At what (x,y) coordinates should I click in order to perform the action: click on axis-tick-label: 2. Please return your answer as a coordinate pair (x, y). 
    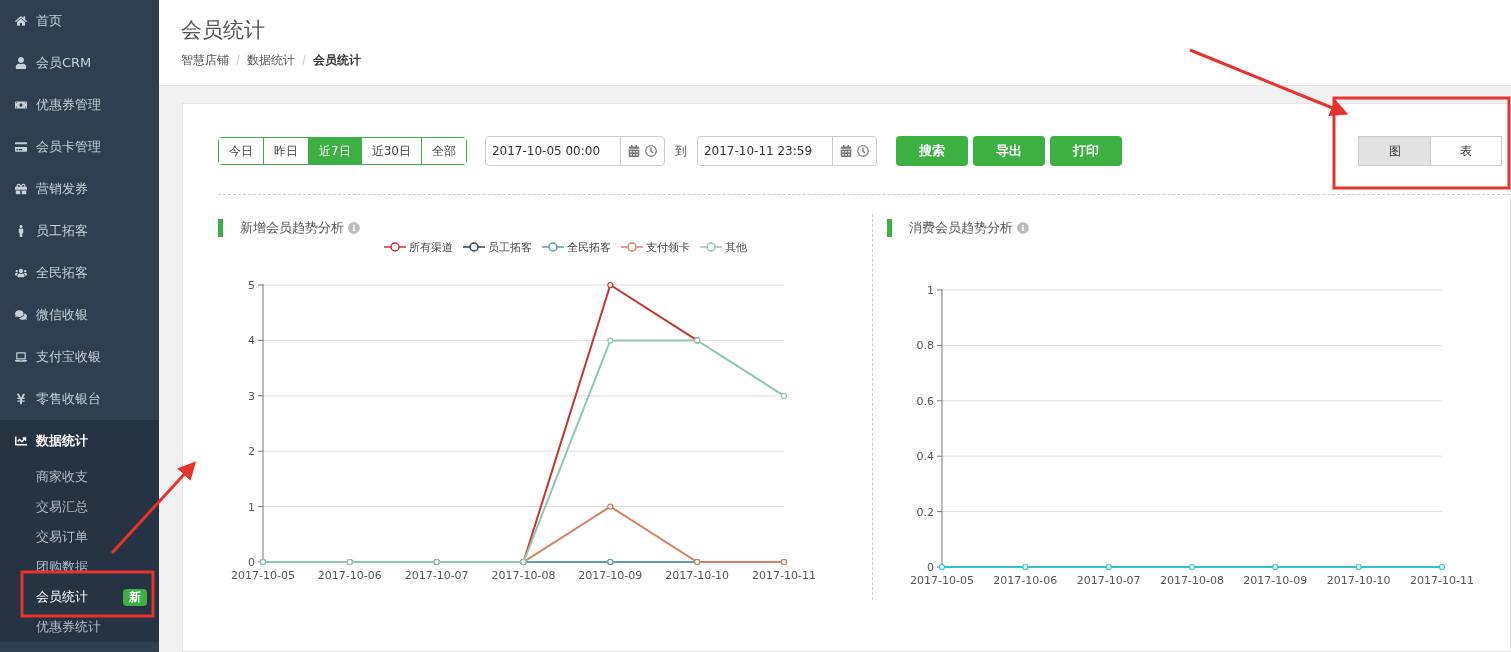
    Looking at the image, I should click on (251, 452).